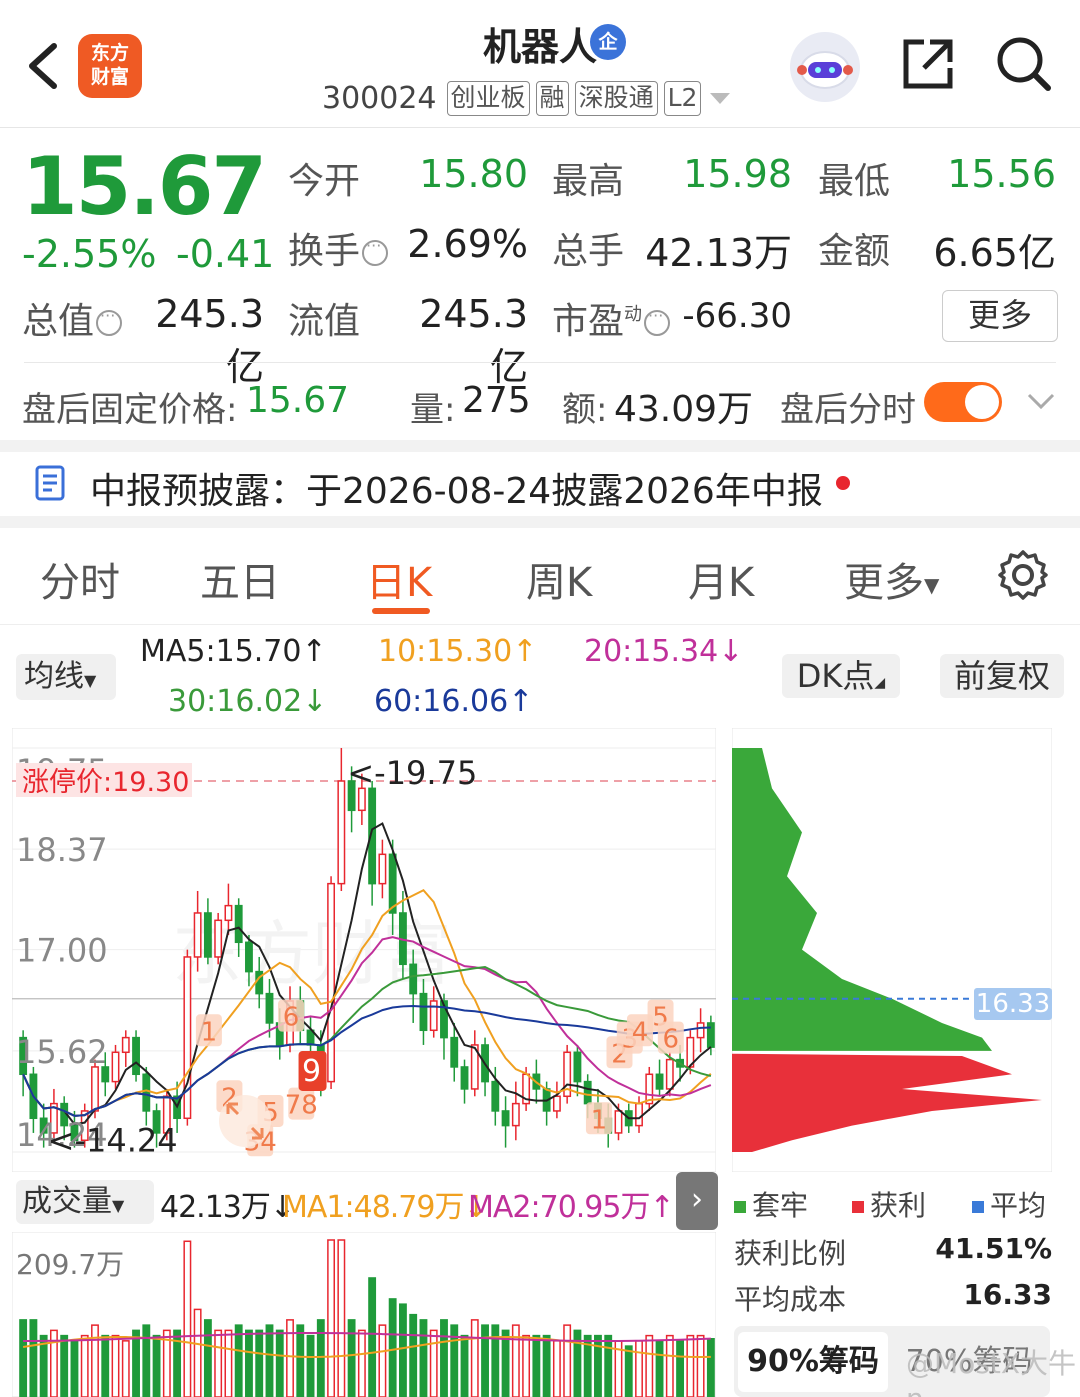 This screenshot has width=1080, height=1397. I want to click on afterhours-toggle, so click(963, 402).